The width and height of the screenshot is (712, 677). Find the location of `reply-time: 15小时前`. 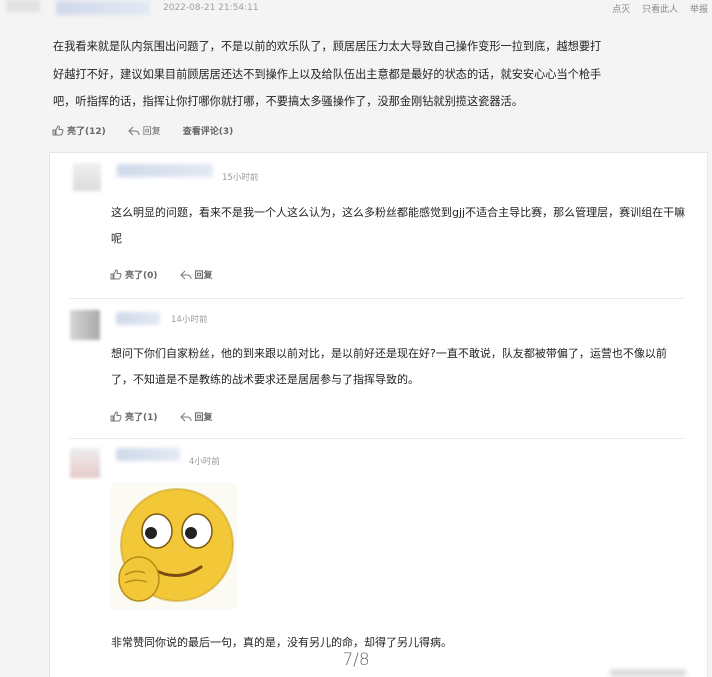

reply-time: 15小时前 is located at coordinates (240, 178).